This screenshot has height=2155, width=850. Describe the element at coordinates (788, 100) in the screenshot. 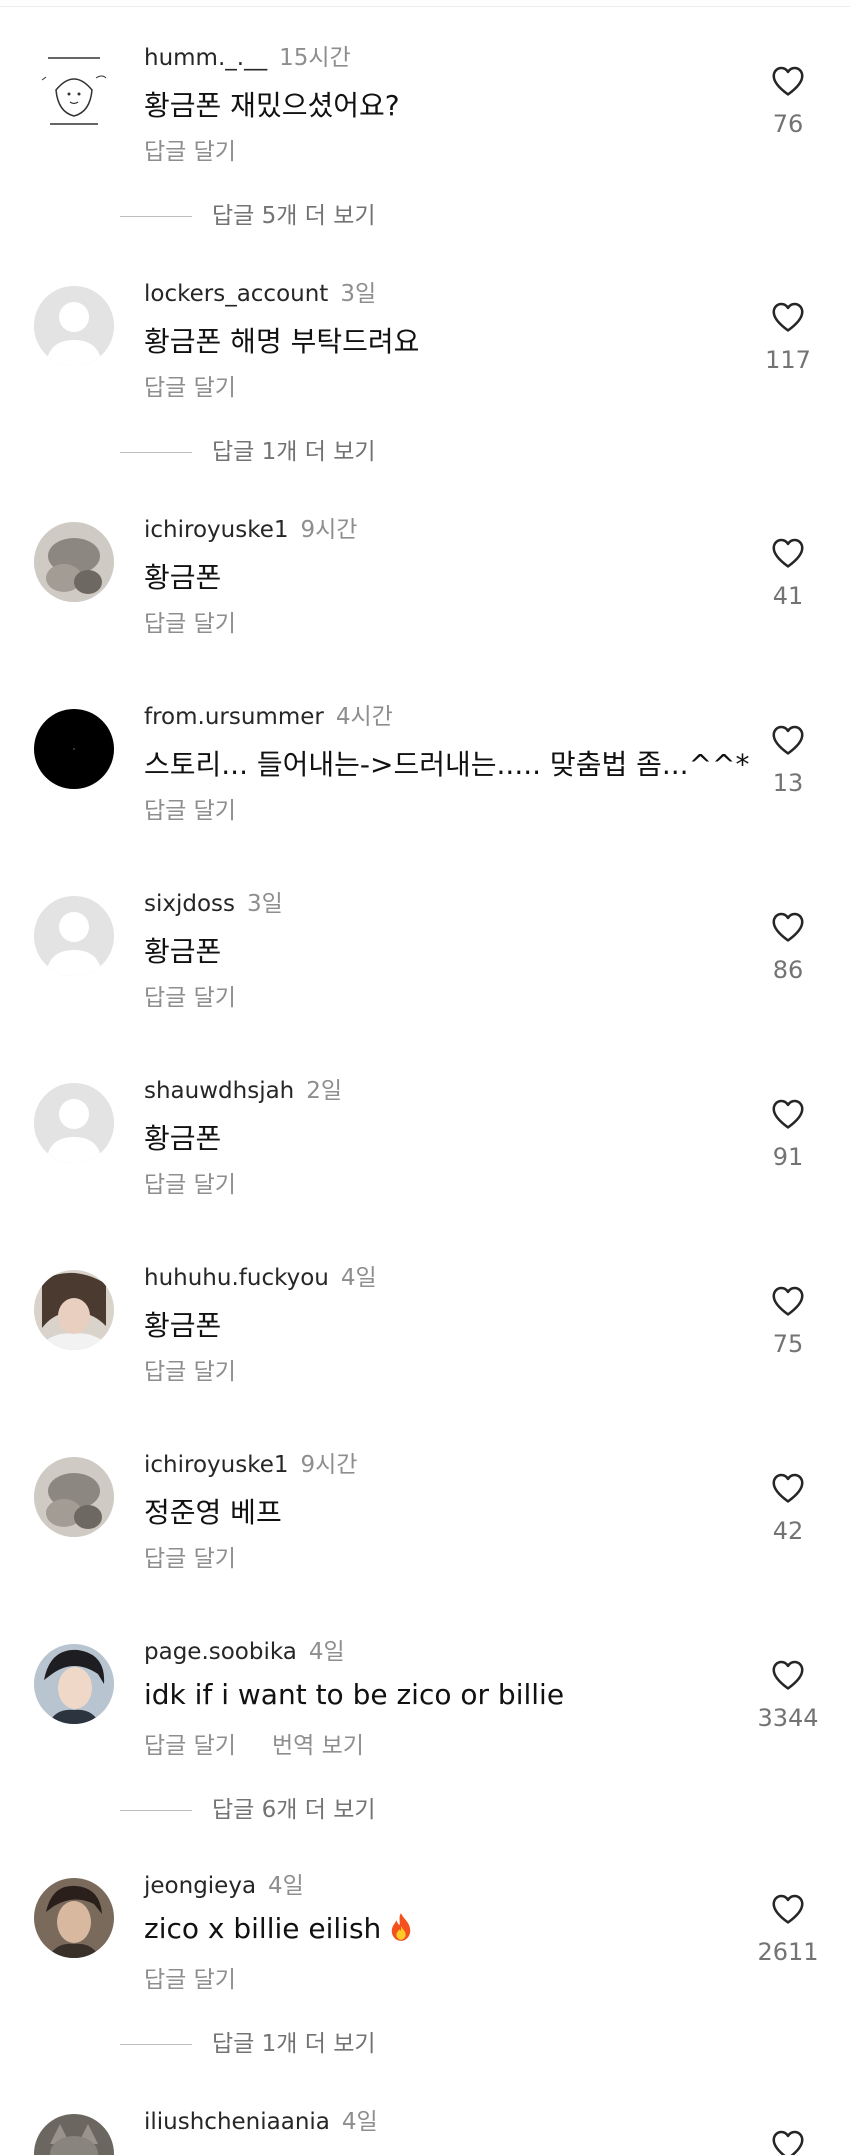

I see `like-button: 76` at that location.